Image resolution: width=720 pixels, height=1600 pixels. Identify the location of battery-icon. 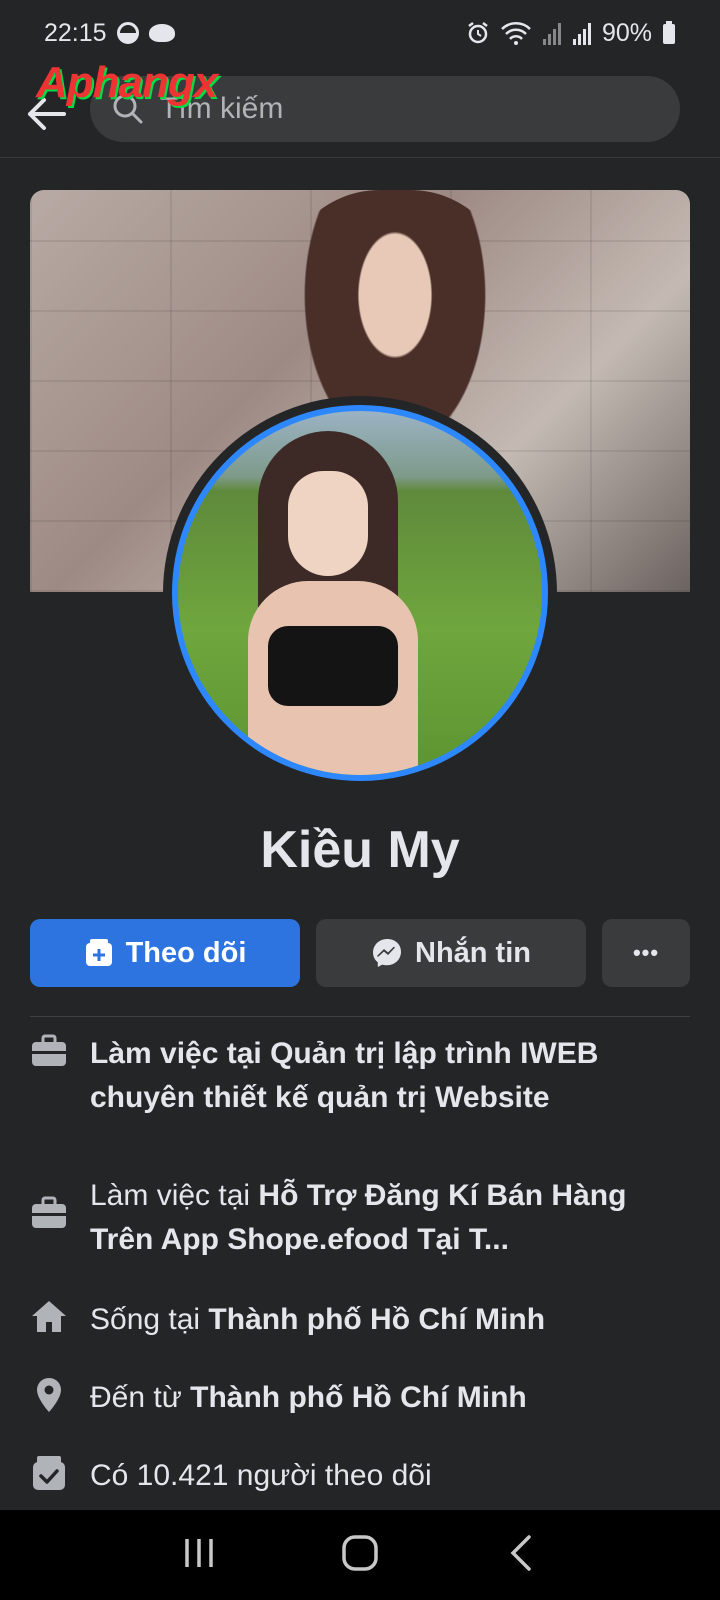
(669, 32).